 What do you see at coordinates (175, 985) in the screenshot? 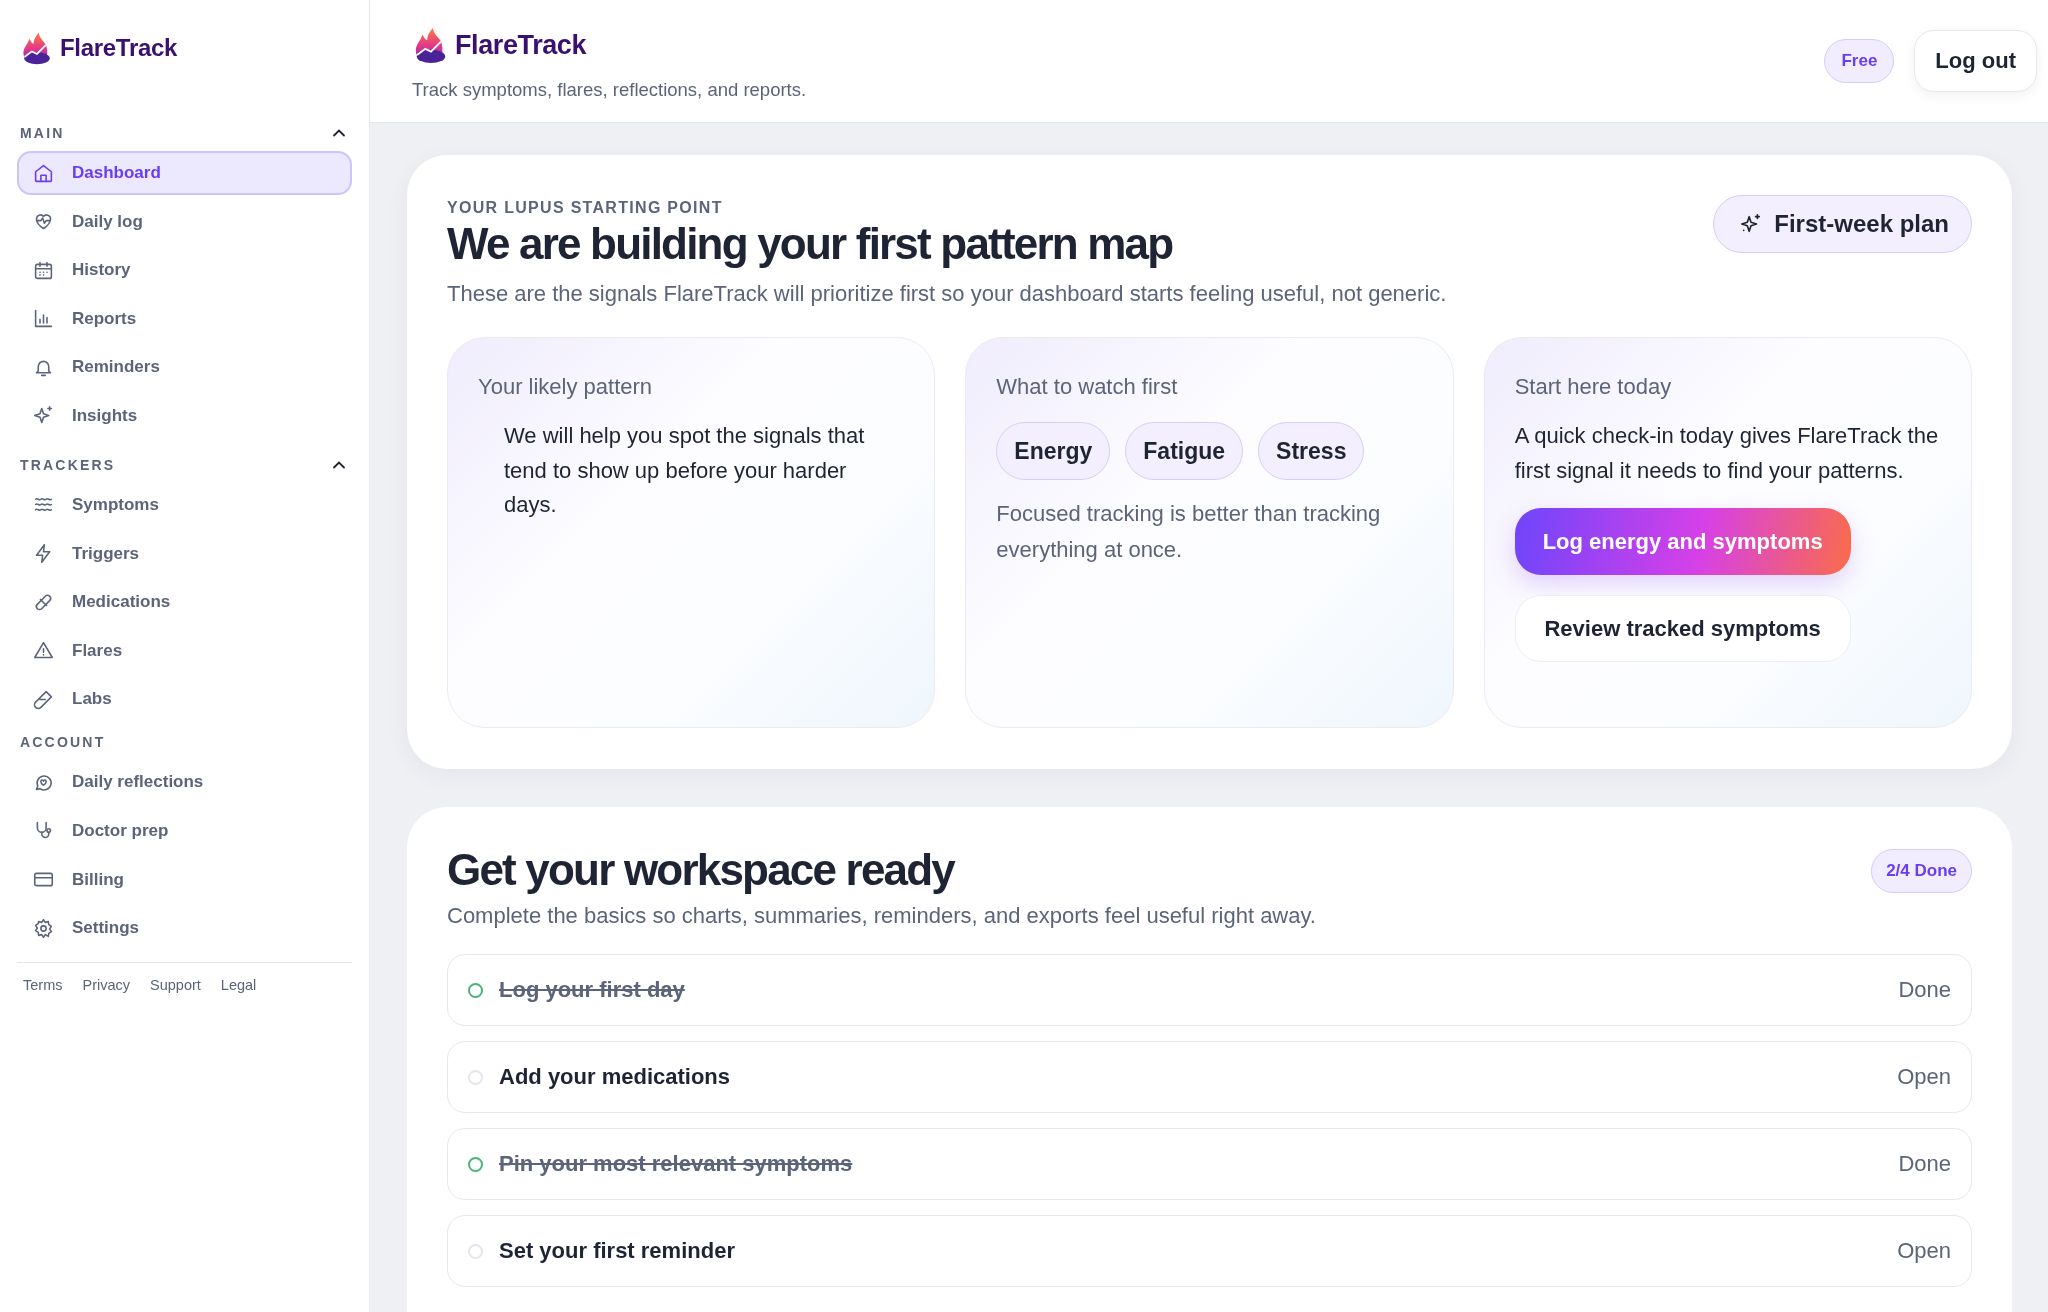
I see `footer-link: Support` at bounding box center [175, 985].